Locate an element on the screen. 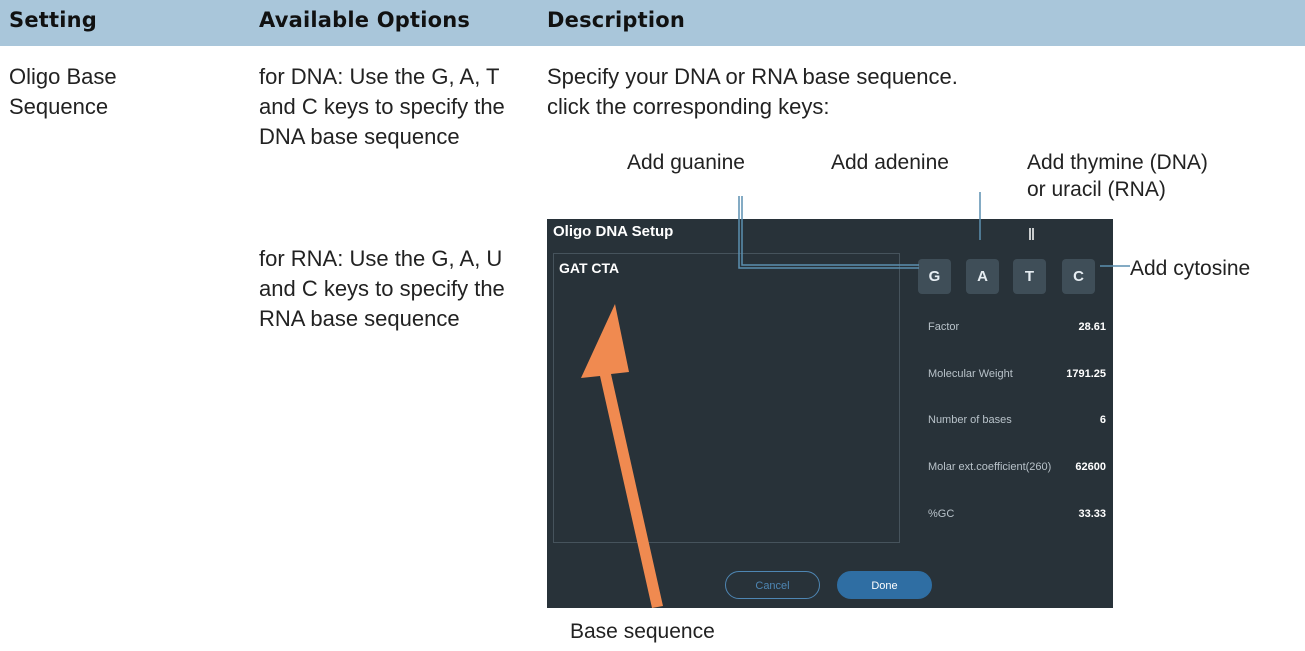  header-setting: Setting is located at coordinates (53, 20).